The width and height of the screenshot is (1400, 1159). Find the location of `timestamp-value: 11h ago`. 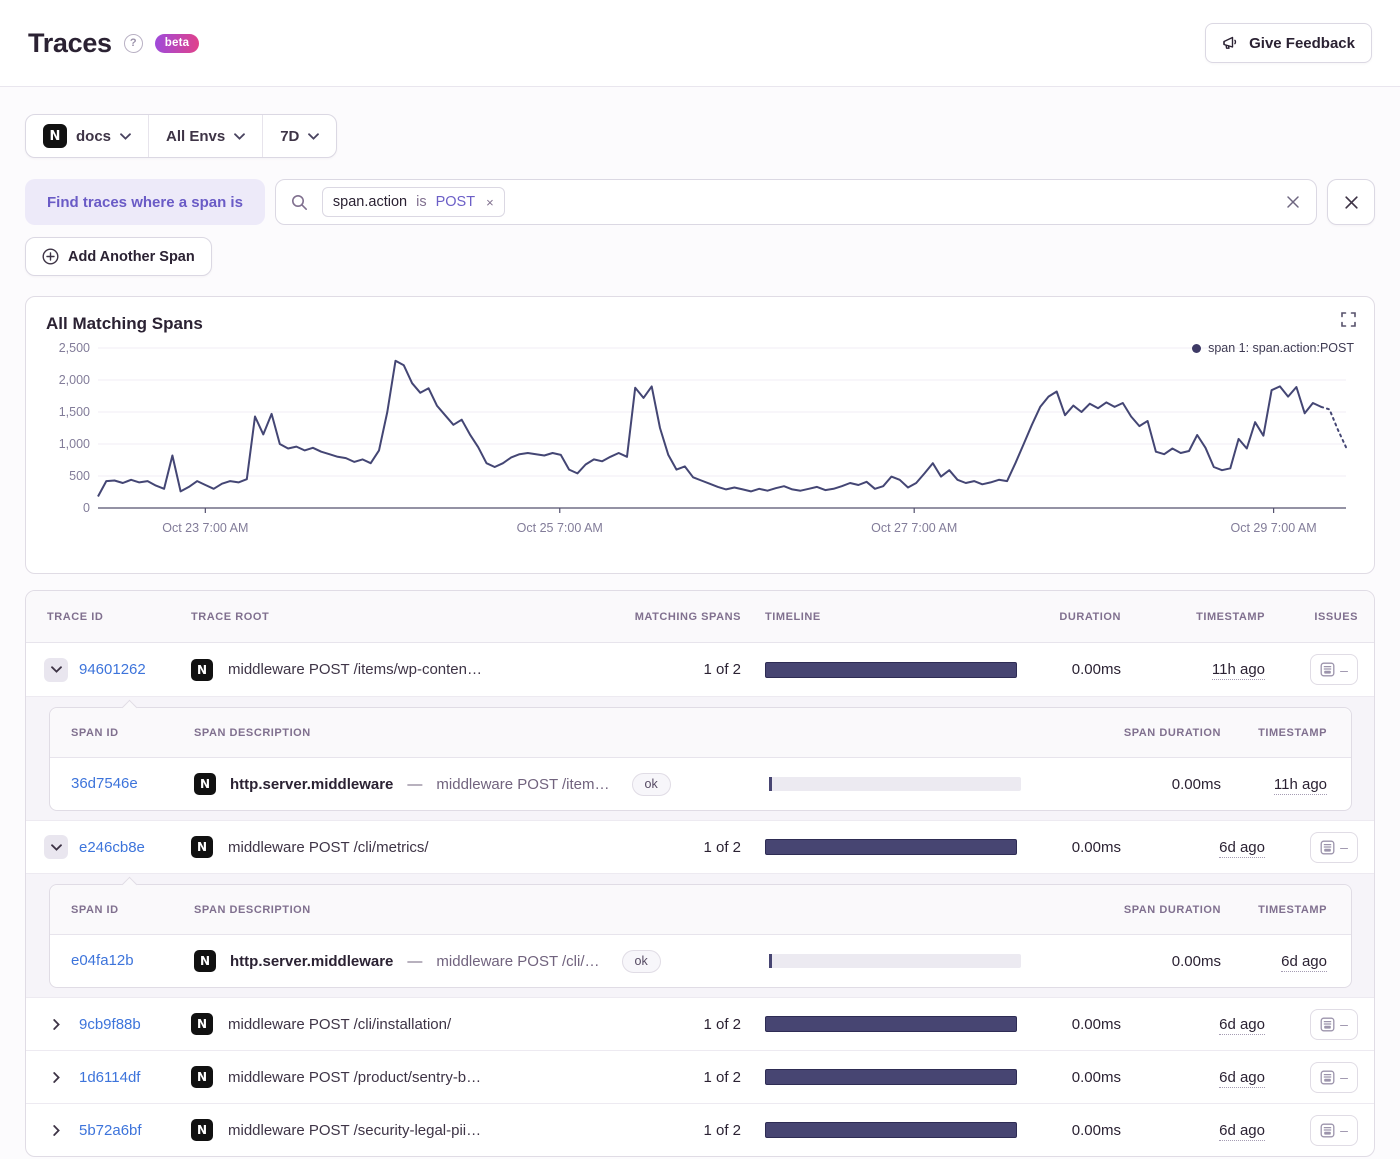

timestamp-value: 11h ago is located at coordinates (1238, 670).